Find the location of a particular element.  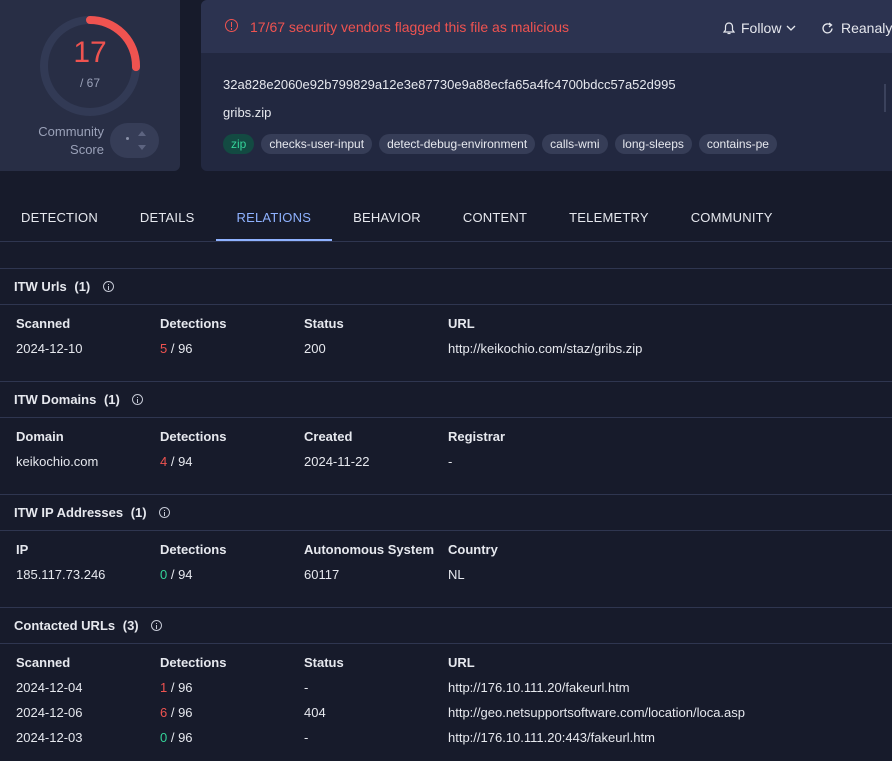

itw-ips-title: ITW IP Addresses (1) is located at coordinates (92, 512).